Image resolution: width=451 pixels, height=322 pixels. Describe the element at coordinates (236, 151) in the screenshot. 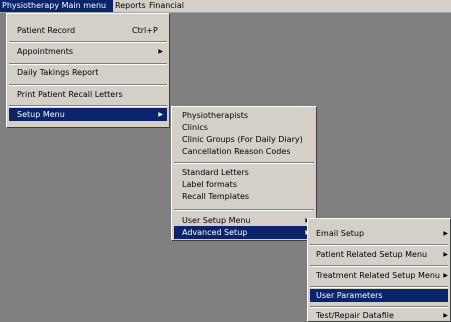

I see `cancellation-codes-label: Cancellation Reason Codes` at that location.